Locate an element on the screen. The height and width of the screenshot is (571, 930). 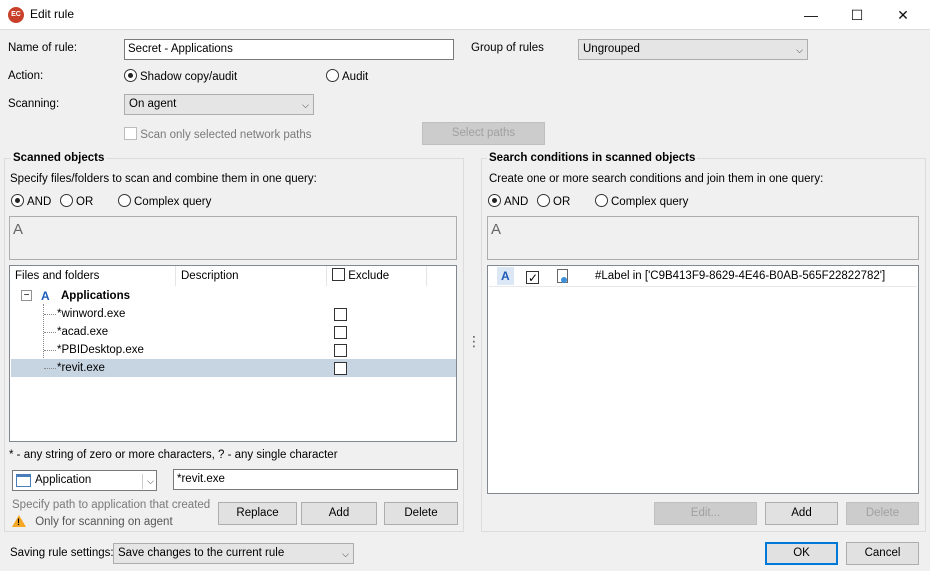
app-logo-icon: EC is located at coordinates (16, 15).